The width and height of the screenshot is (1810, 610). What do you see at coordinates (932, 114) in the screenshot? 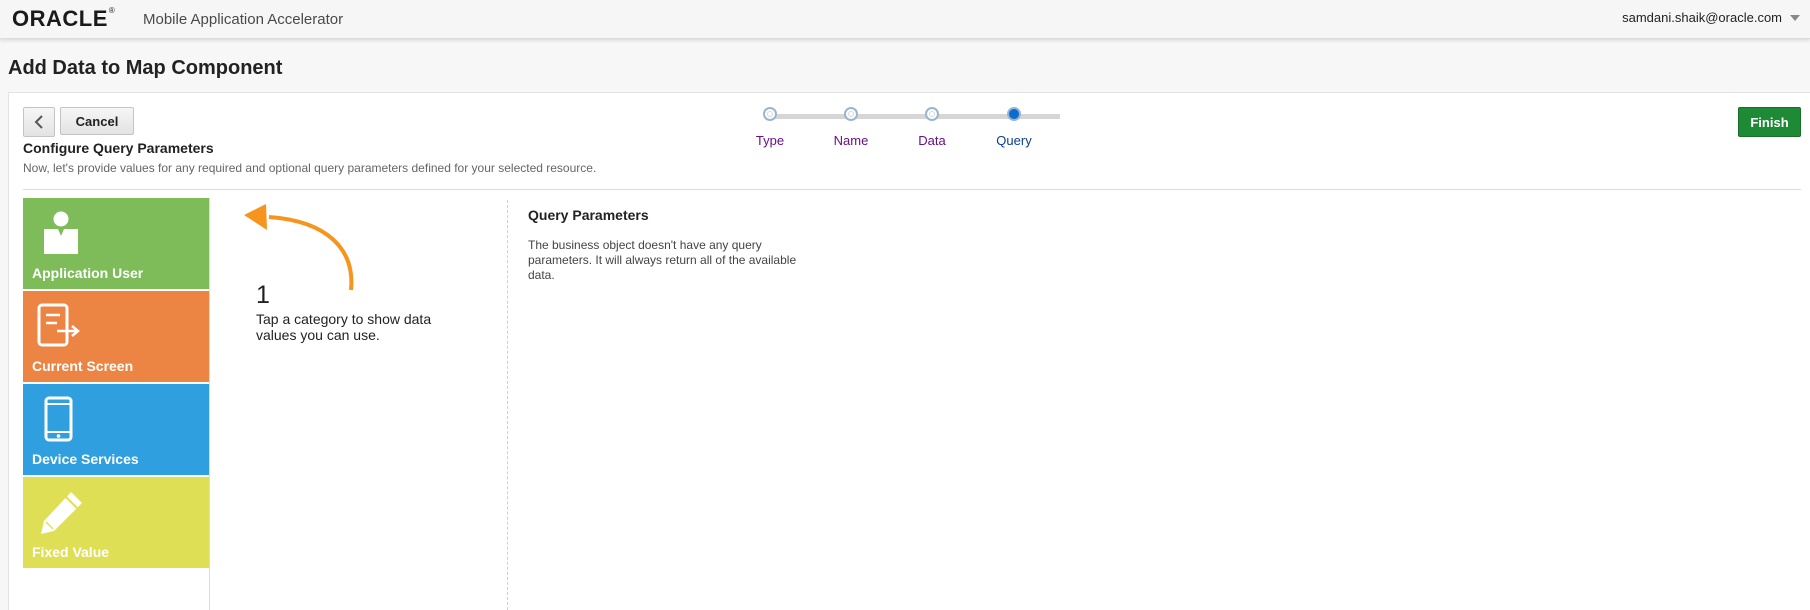
I see `train-stop-data` at bounding box center [932, 114].